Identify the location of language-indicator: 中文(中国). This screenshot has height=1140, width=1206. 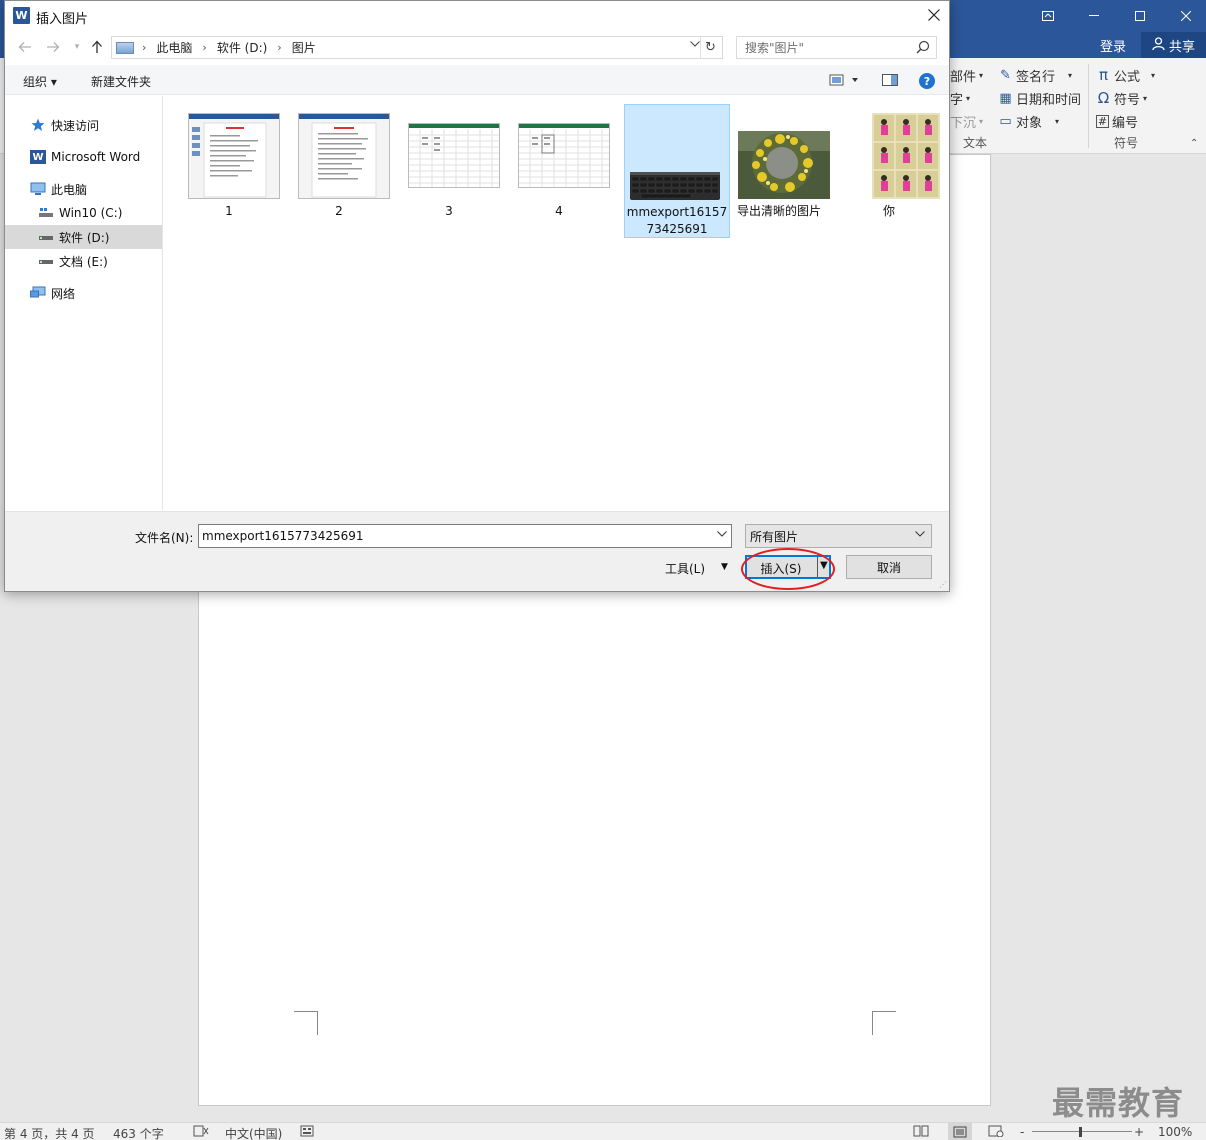
(253, 1132).